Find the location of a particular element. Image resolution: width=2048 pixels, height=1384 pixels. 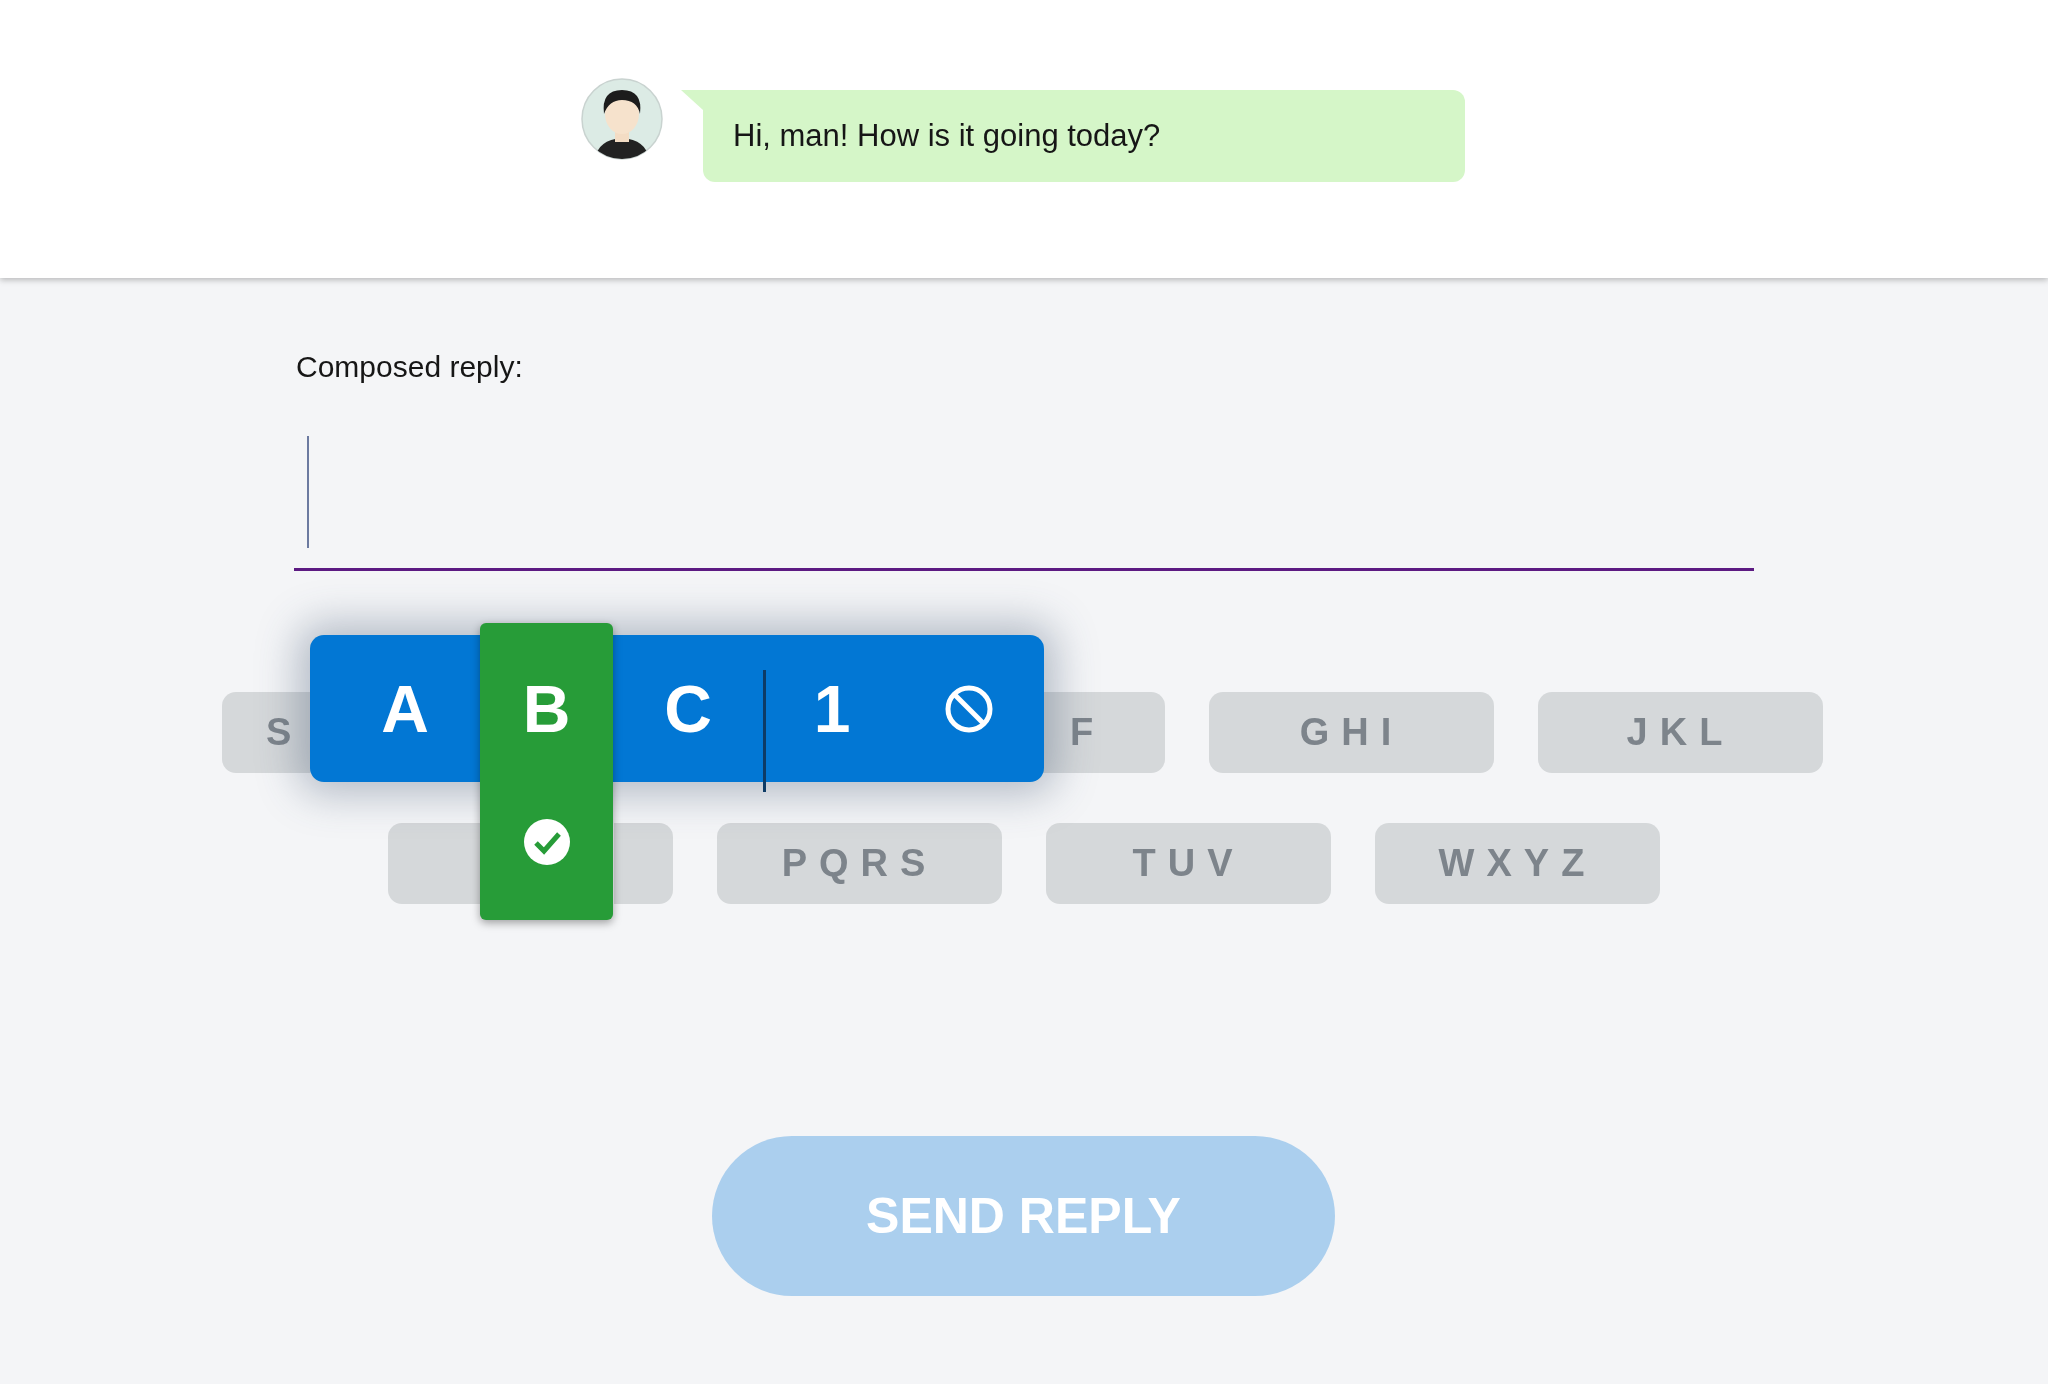

key-option: C is located at coordinates (688, 708).